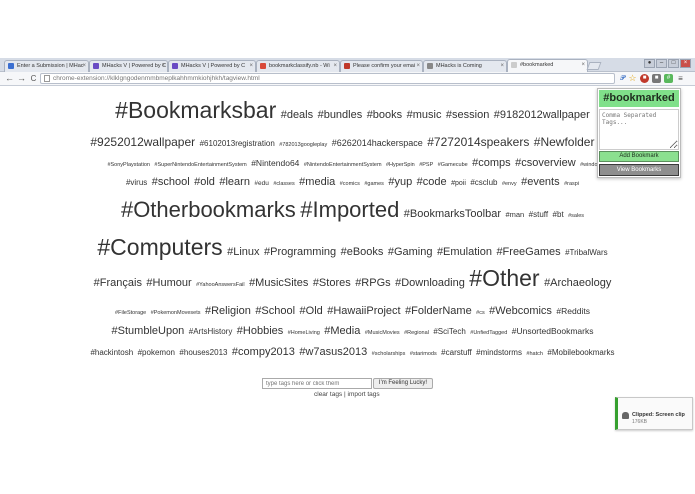 Image resolution: width=695 pixels, height=494 pixels. I want to click on tag-link: #school, so click(171, 182).